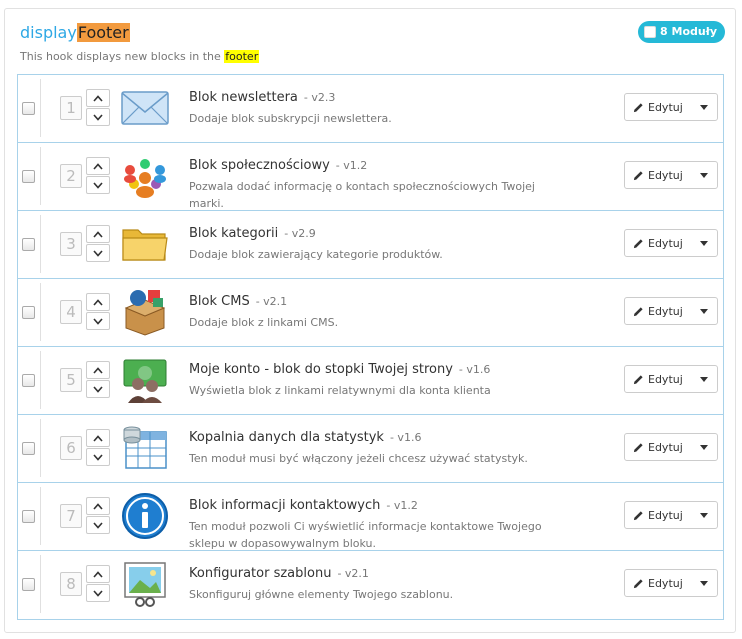 This screenshot has width=742, height=639. What do you see at coordinates (300, 233) in the screenshot?
I see `module-version: - v2.9` at bounding box center [300, 233].